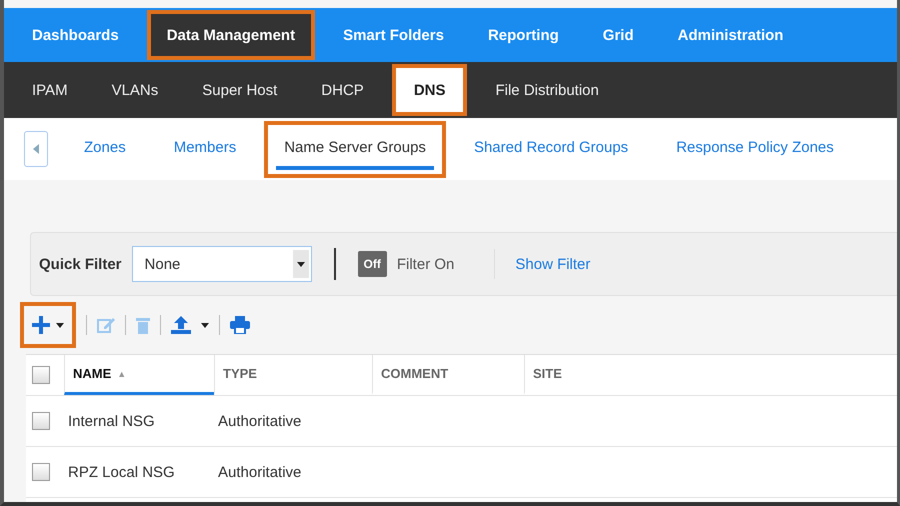 The width and height of the screenshot is (900, 506). I want to click on filter-toggle: Off, so click(372, 264).